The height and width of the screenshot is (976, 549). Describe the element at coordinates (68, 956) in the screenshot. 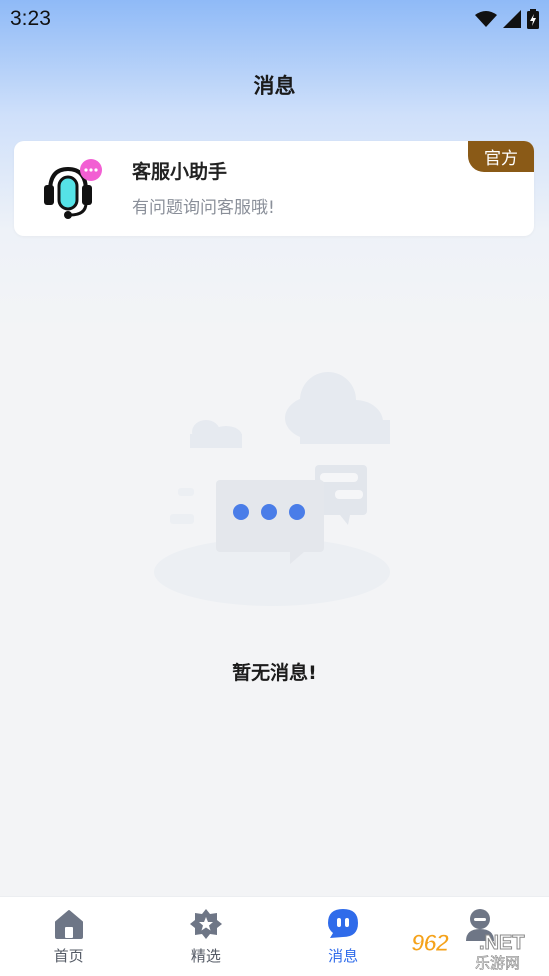

I see `tab-home-label: 首页` at that location.